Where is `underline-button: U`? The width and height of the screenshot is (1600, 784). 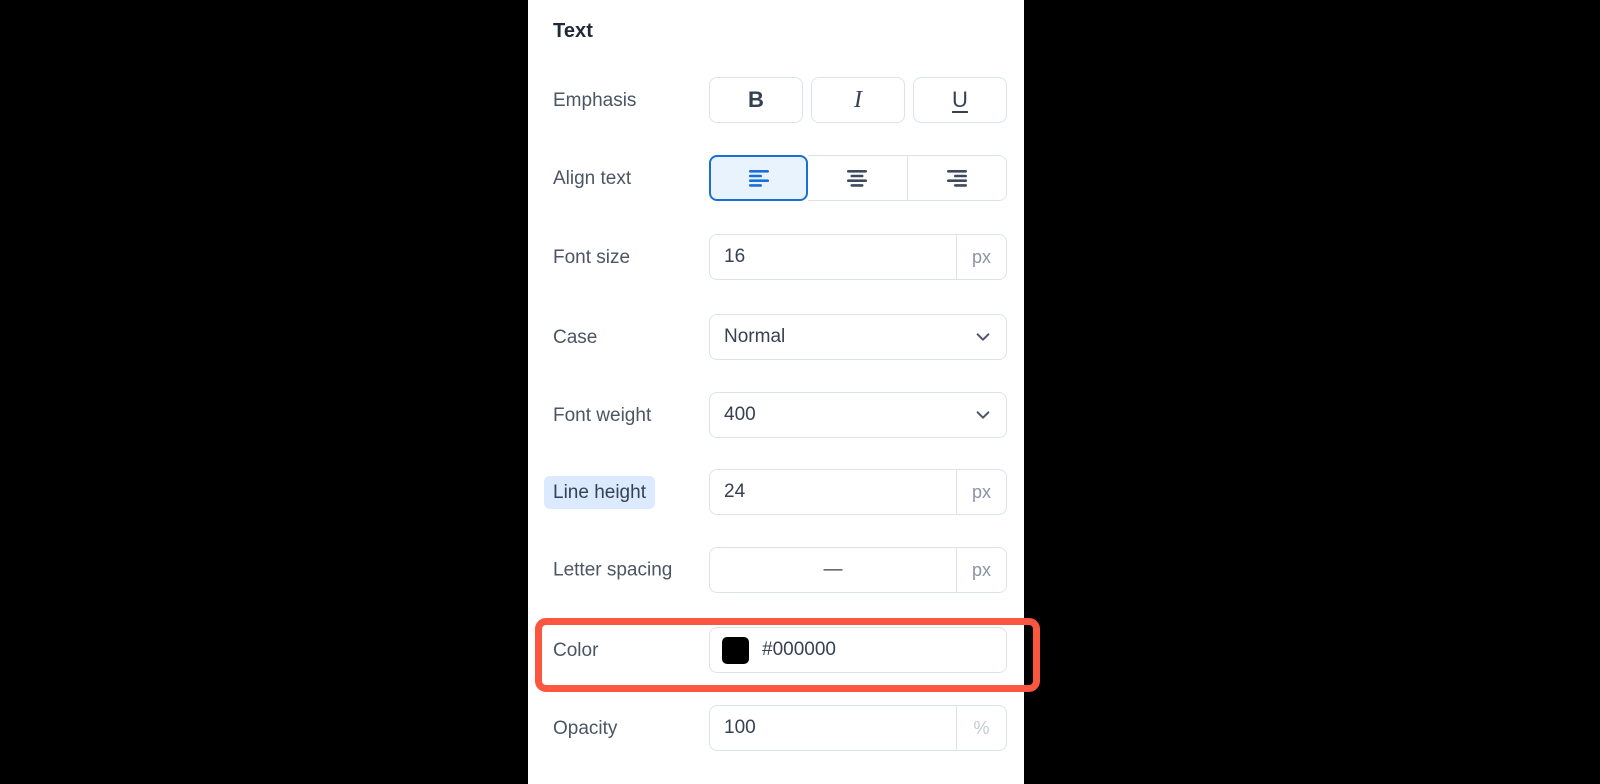
underline-button: U is located at coordinates (960, 100).